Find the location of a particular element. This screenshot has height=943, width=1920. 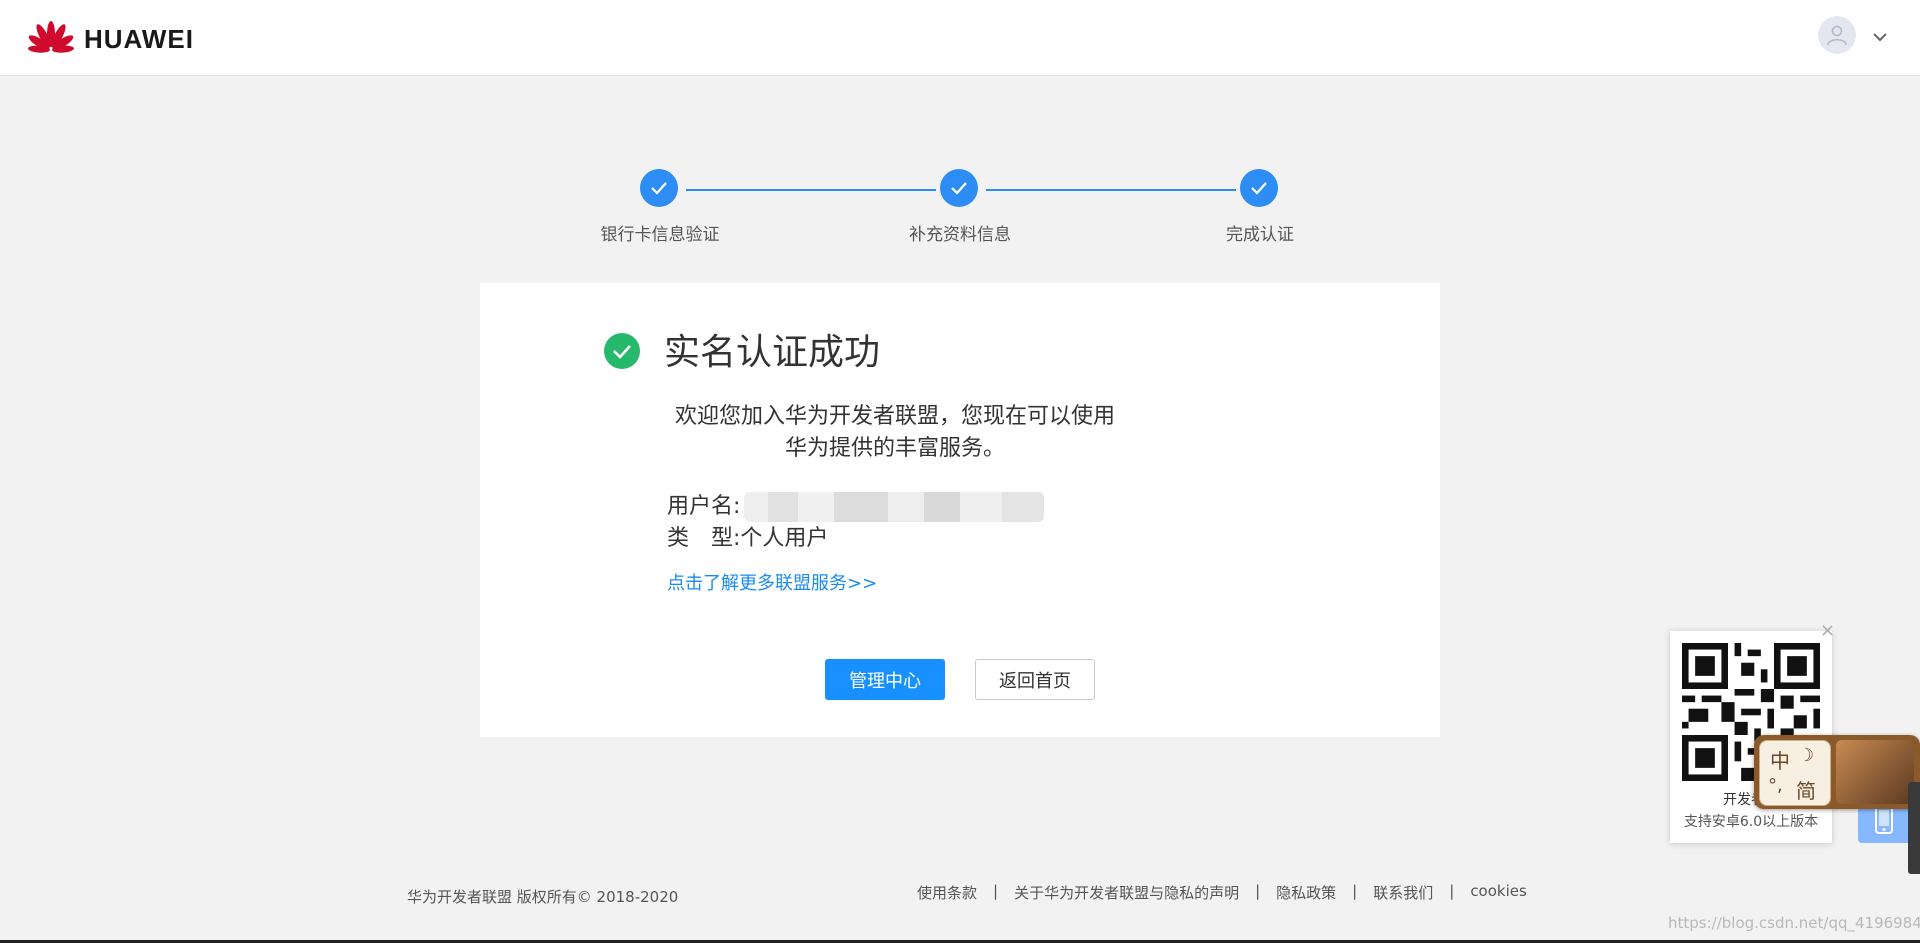

footer-link-terms: 使用条款 is located at coordinates (947, 892).